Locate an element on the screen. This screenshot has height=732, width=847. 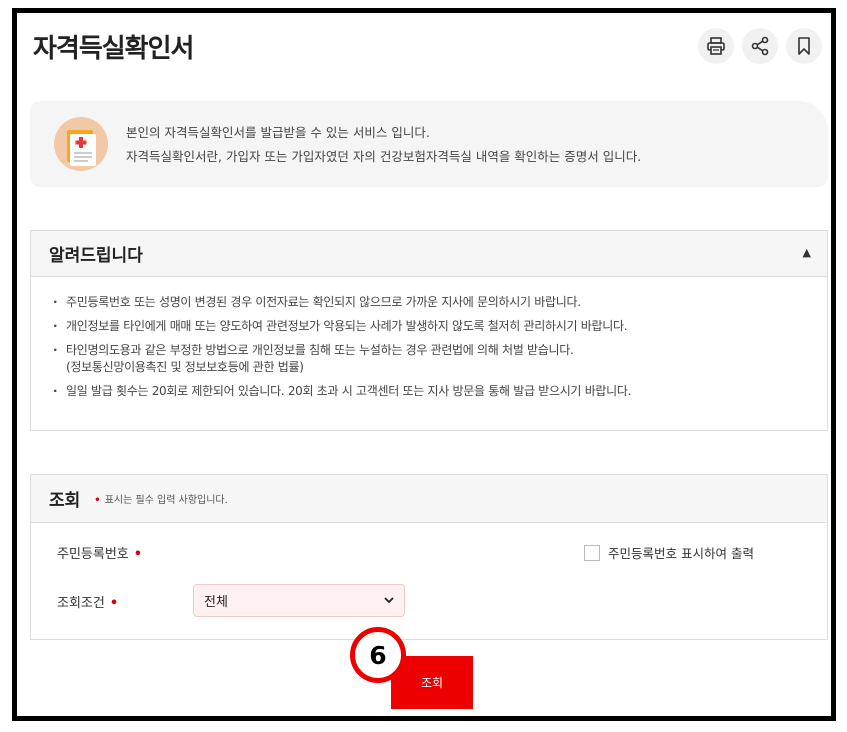
show-resident-number-option: 주민등록번호 표시하여 출력 is located at coordinates (669, 552).